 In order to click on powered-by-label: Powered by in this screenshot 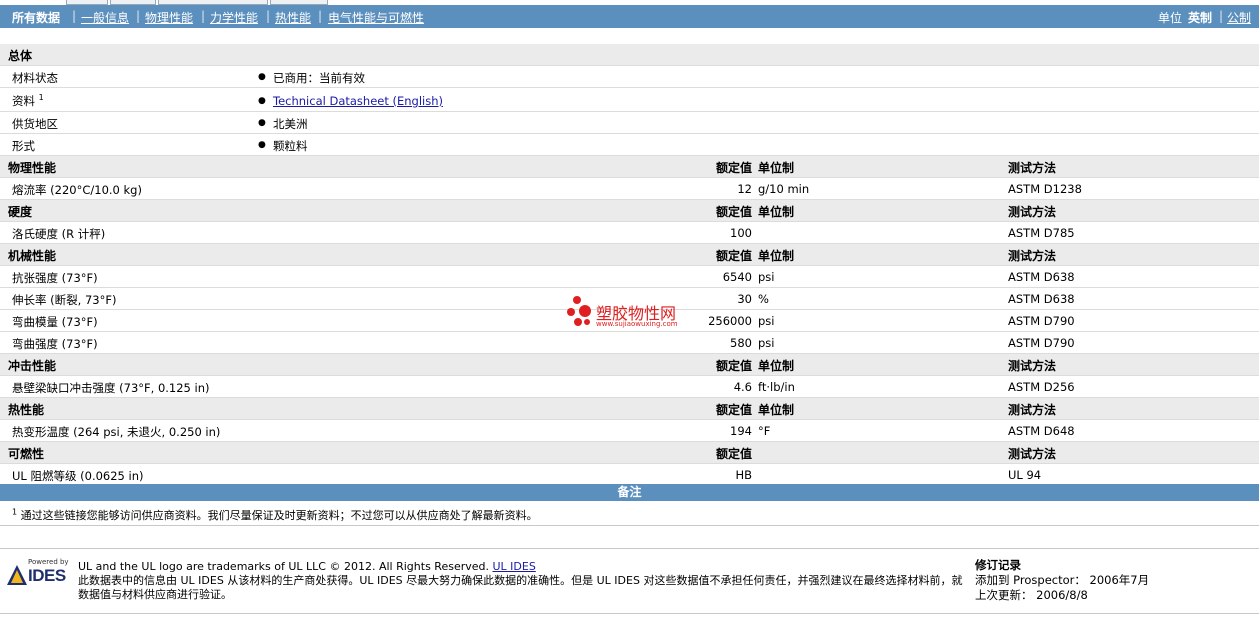, I will do `click(48, 562)`.